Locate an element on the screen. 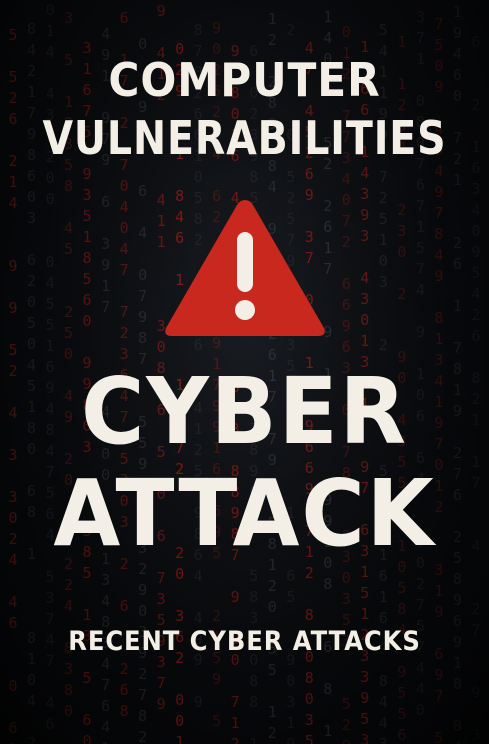  headline-line-2: ATTACK is located at coordinates (244, 513).